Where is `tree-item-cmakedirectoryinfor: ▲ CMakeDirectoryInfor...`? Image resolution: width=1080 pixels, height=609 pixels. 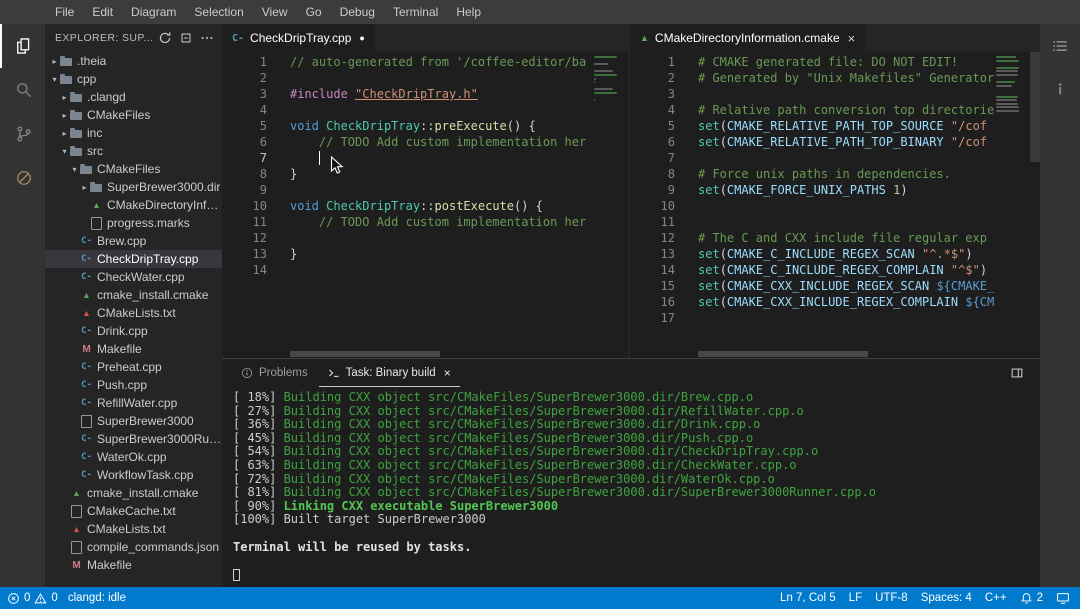
tree-item-cmakedirectoryinfor: ▲ CMakeDirectoryInfor... is located at coordinates (133, 205).